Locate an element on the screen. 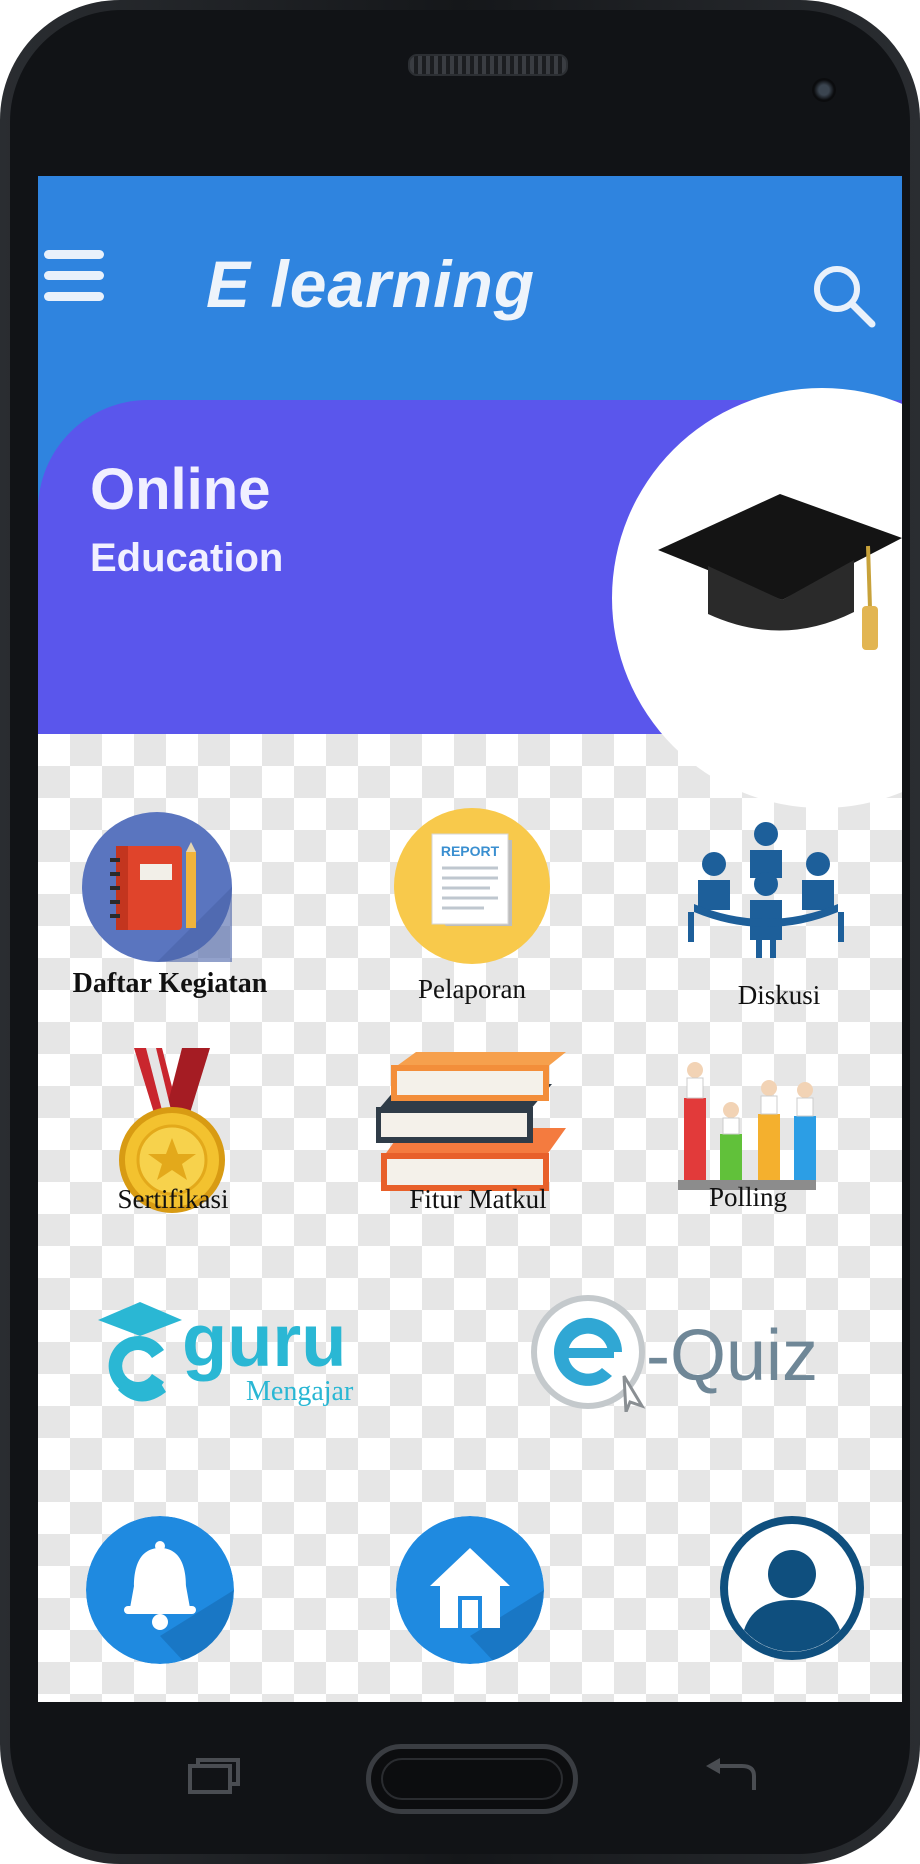 The image size is (920, 1864). menu-daftar-kegiatan is located at coordinates (157, 887).